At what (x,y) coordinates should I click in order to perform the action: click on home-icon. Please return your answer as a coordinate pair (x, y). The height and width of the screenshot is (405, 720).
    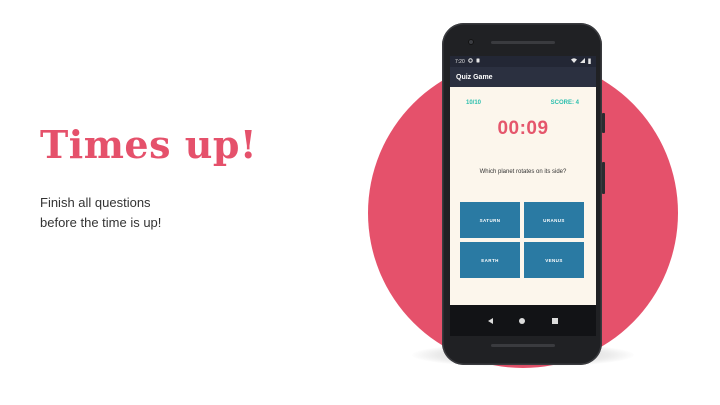
    Looking at the image, I should click on (522, 320).